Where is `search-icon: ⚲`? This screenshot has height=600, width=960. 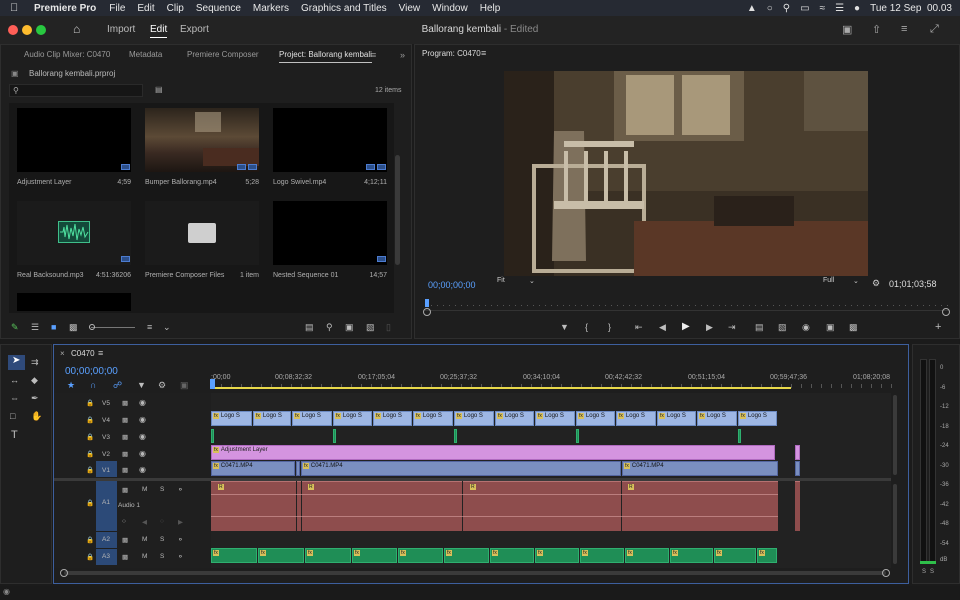 search-icon: ⚲ is located at coordinates (786, 8).